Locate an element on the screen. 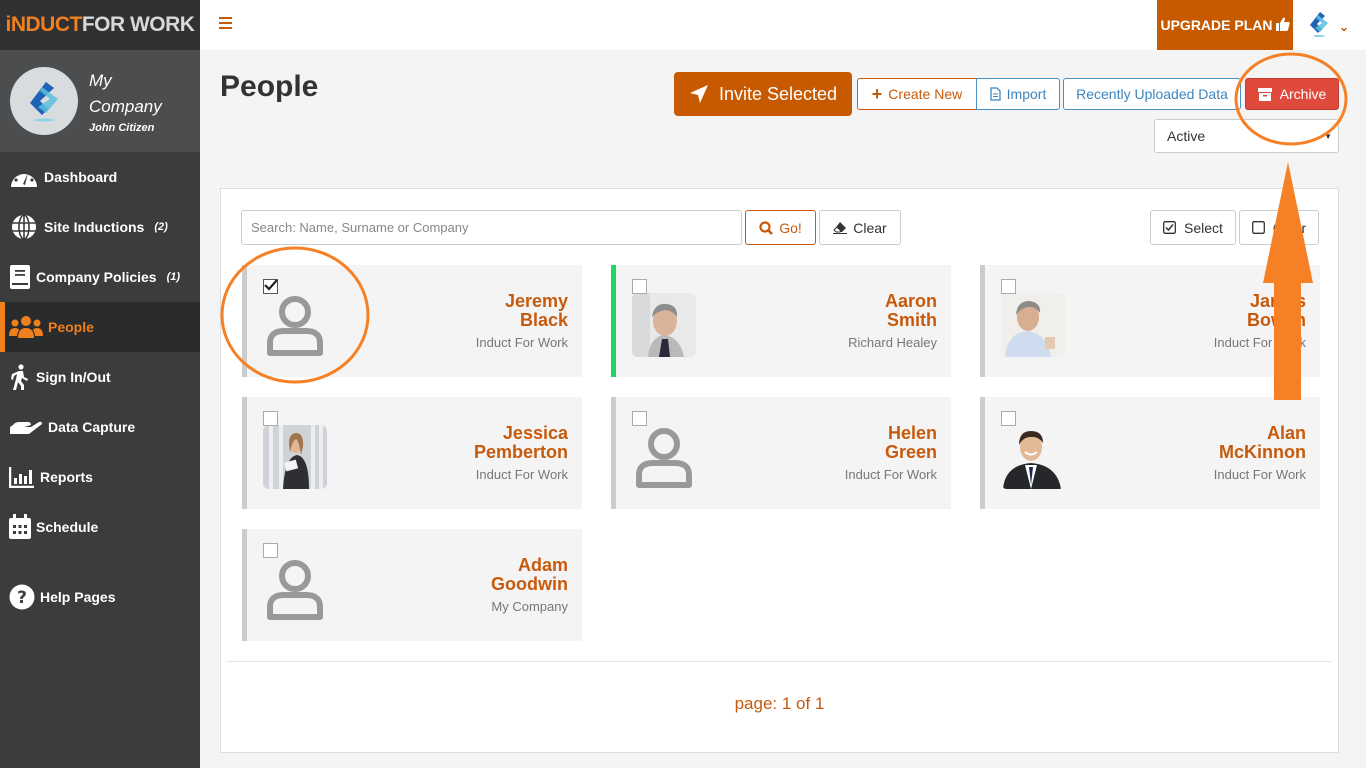 The height and width of the screenshot is (768, 1366). person-info: Adam Goodwin My Company is located at coordinates (503, 585).